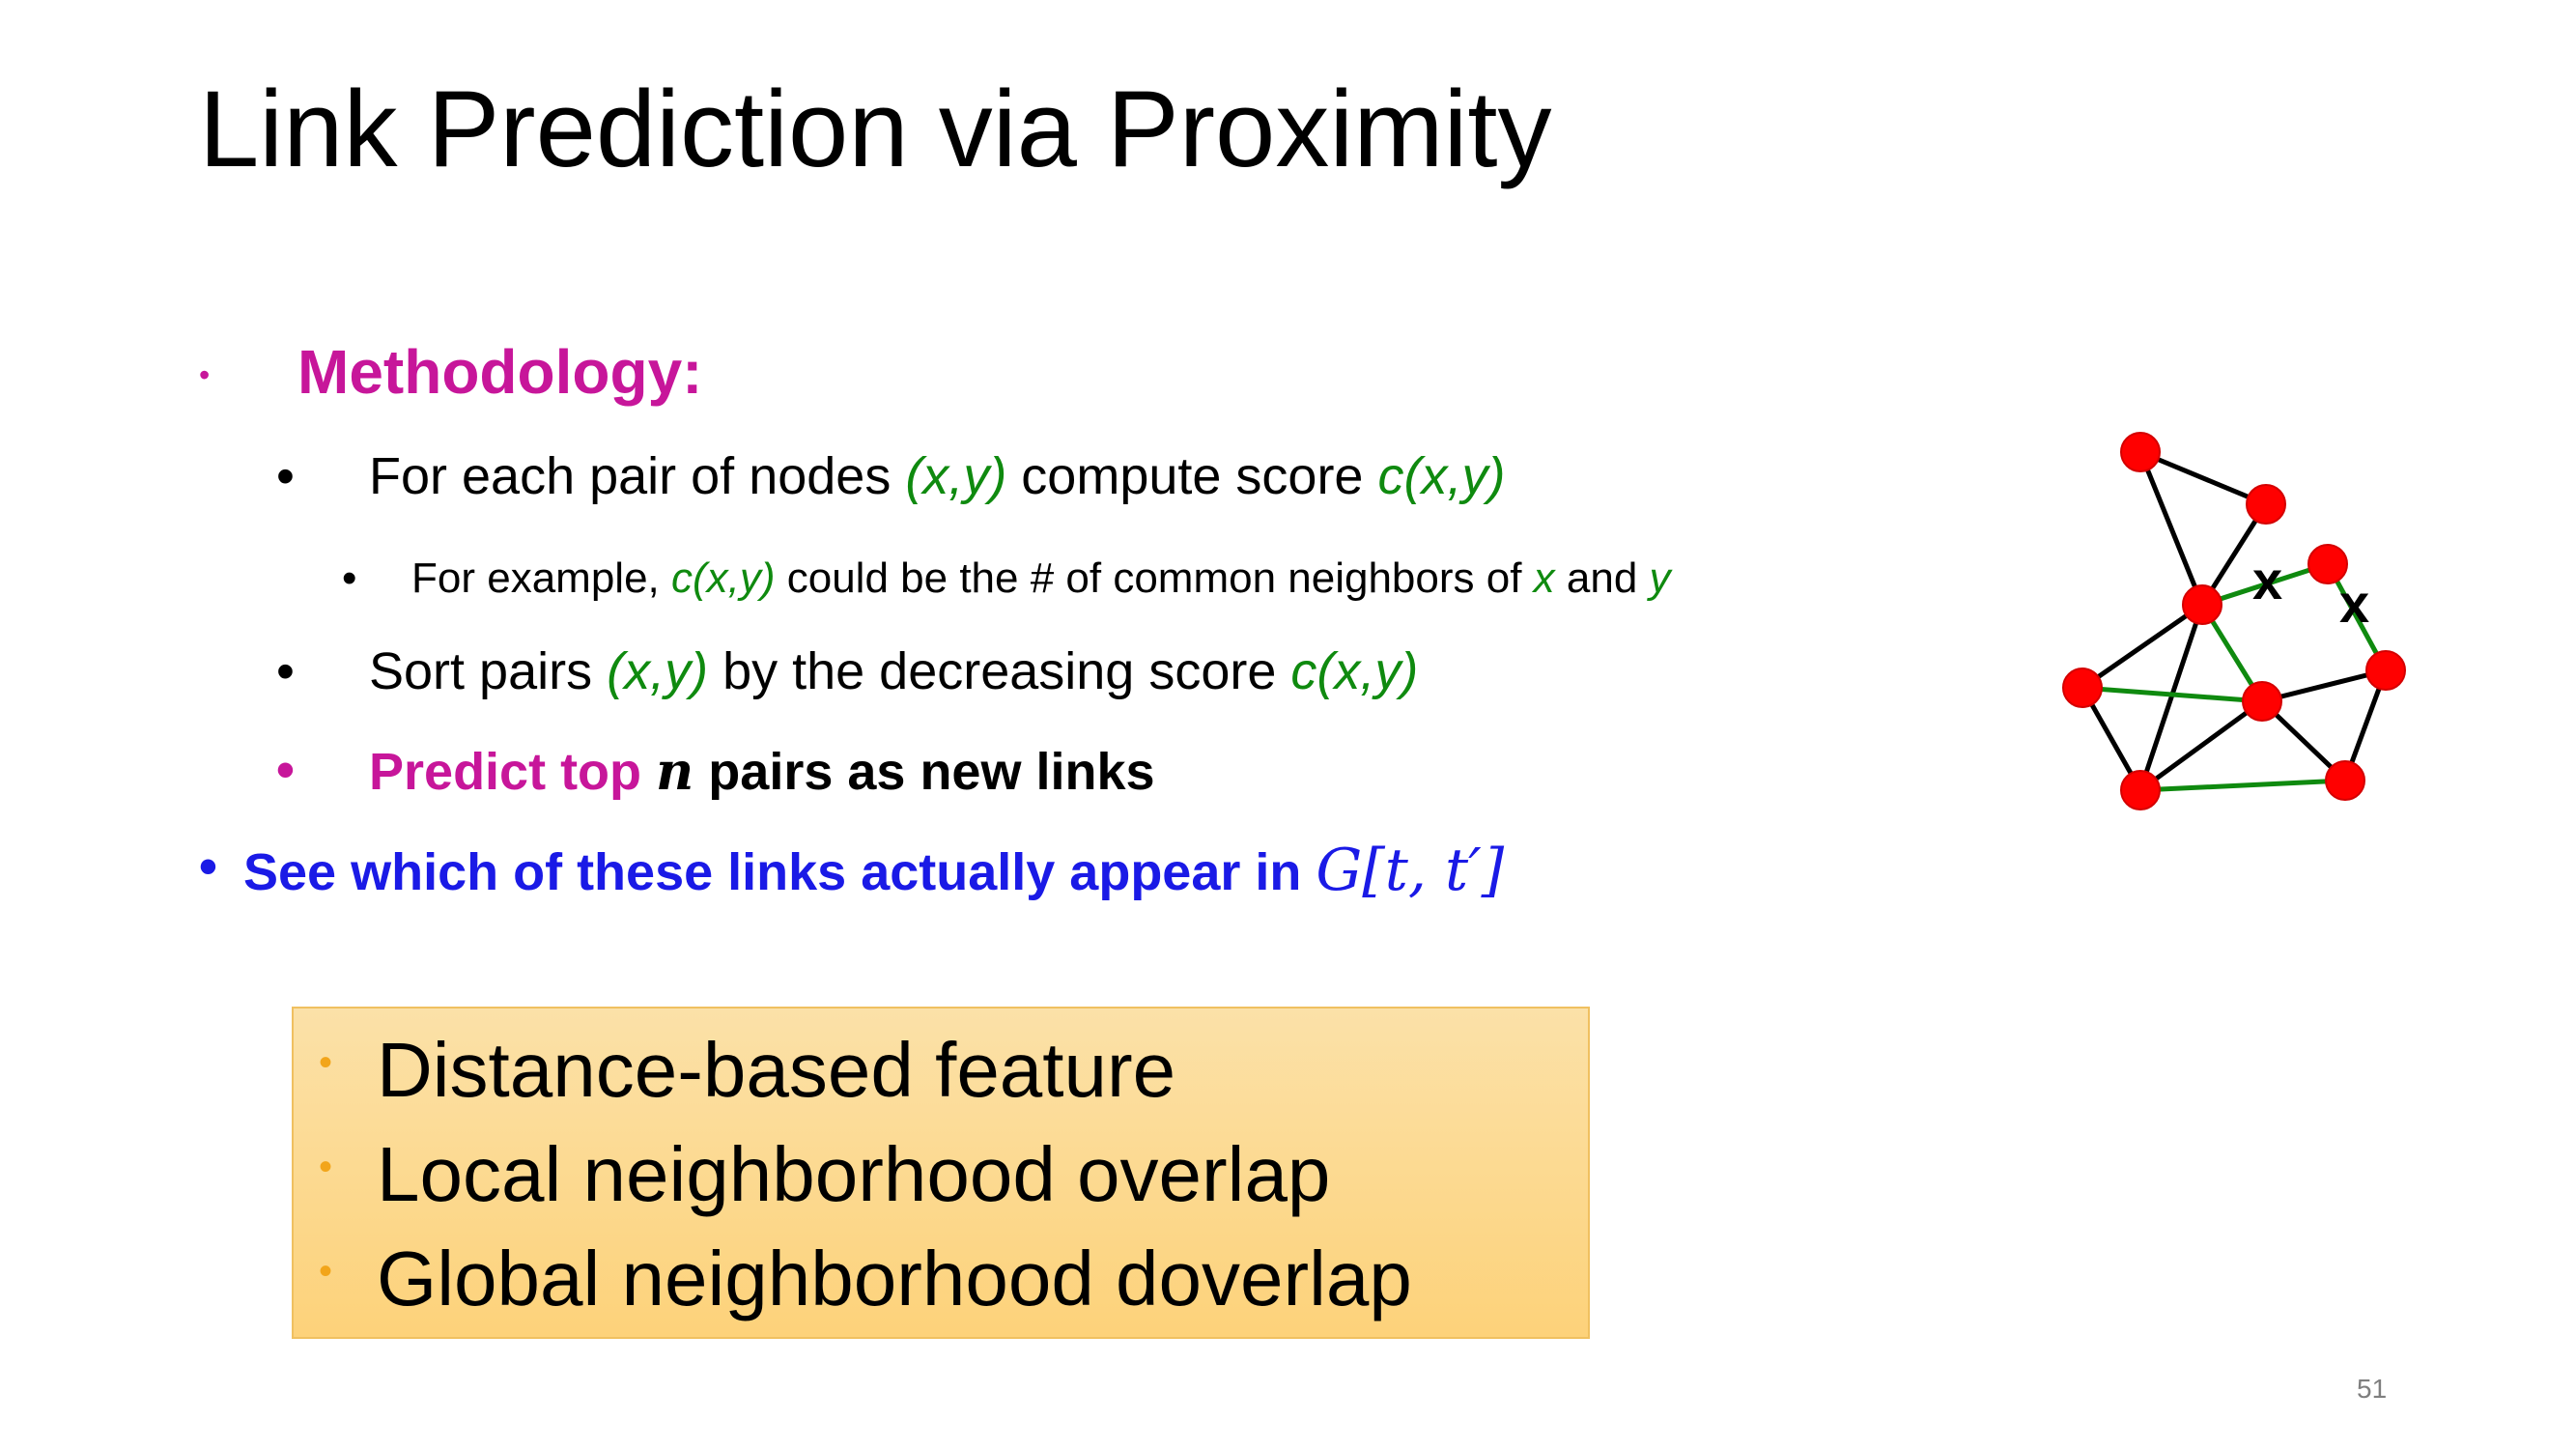 The image size is (2576, 1449). I want to click on feature-item: Distance-based feature, so click(776, 1070).